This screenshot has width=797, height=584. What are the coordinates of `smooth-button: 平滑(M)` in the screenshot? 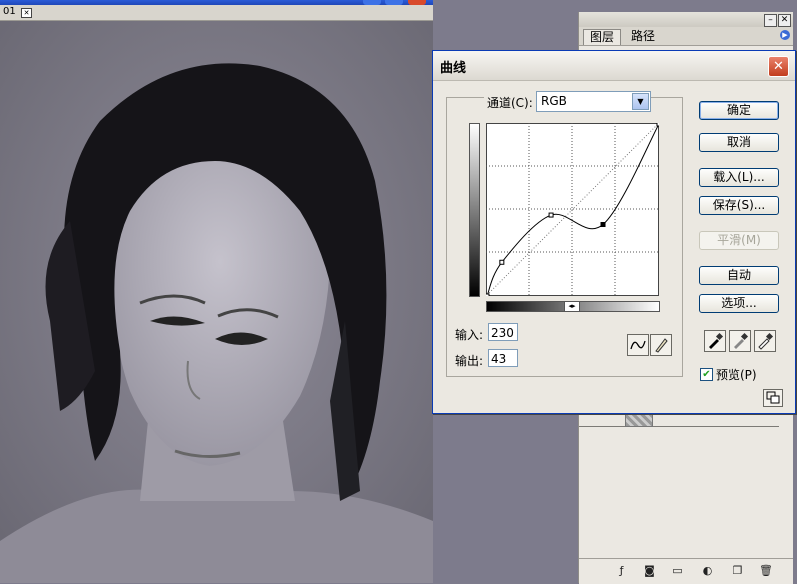 It's located at (739, 240).